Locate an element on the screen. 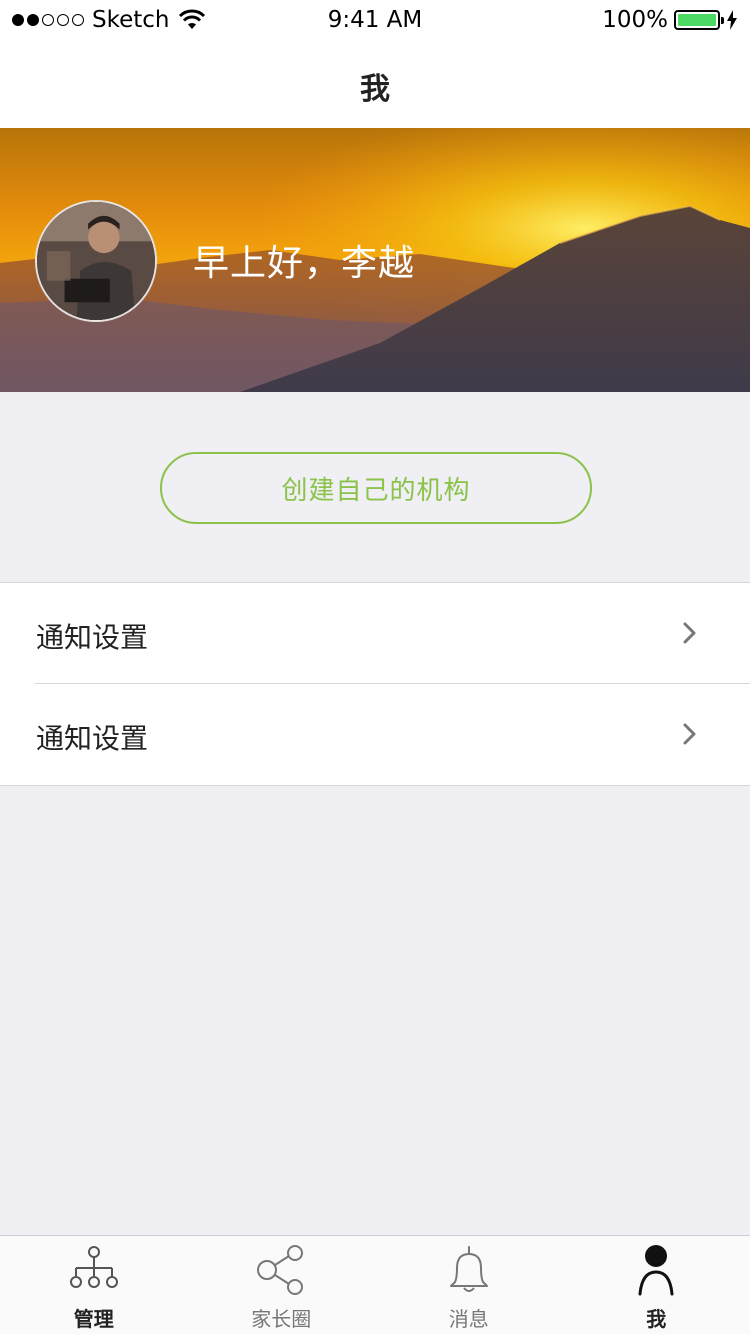  avatar-photo is located at coordinates (96, 261).